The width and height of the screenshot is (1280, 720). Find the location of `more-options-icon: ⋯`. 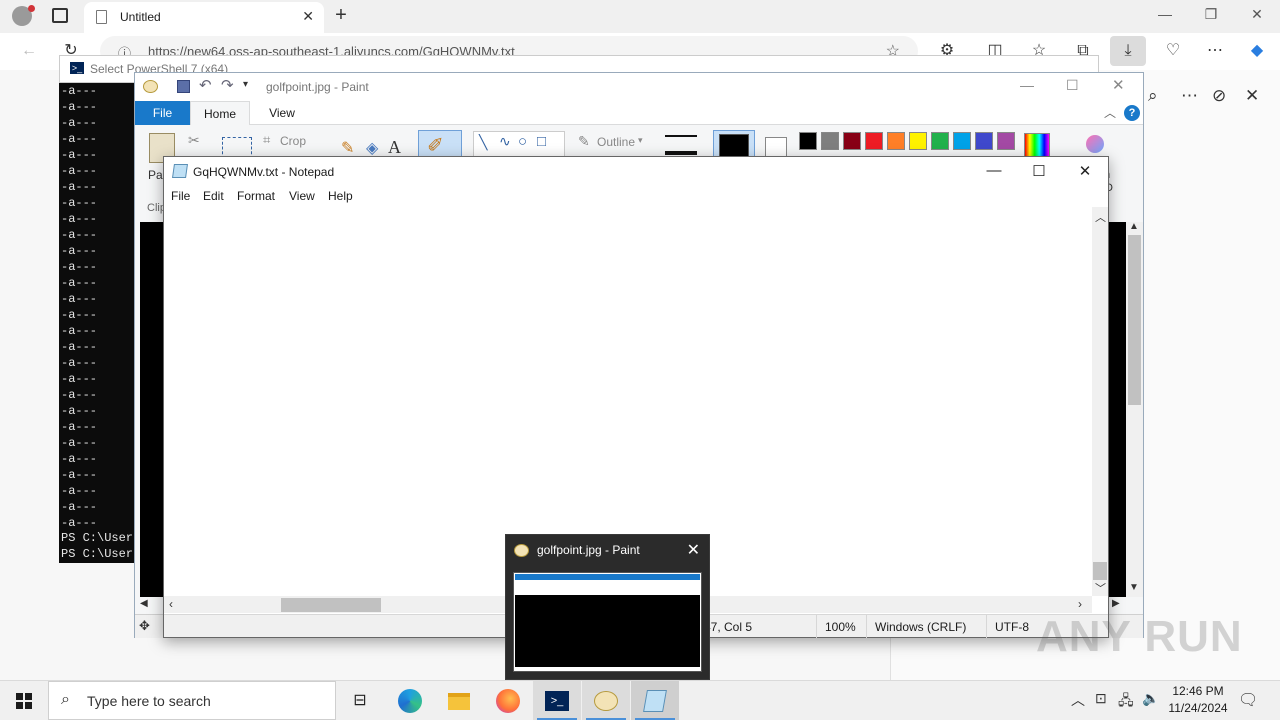

more-options-icon: ⋯ is located at coordinates (1215, 51).